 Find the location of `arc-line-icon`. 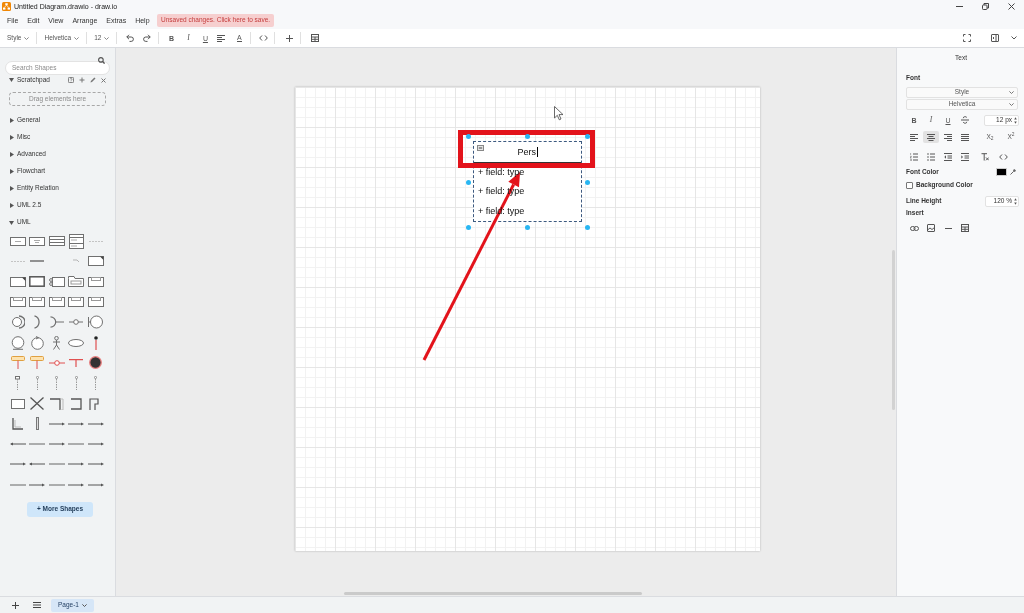

arc-line-icon is located at coordinates (56, 322).